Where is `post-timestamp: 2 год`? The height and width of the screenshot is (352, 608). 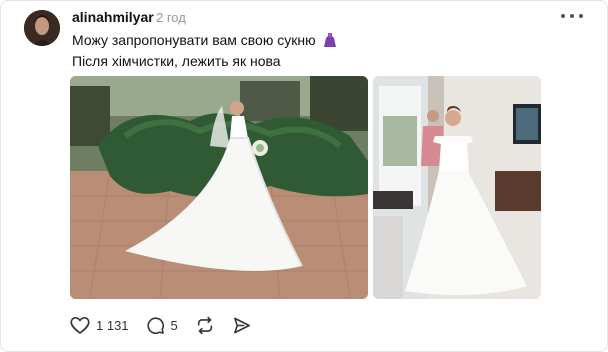 post-timestamp: 2 год is located at coordinates (171, 17).